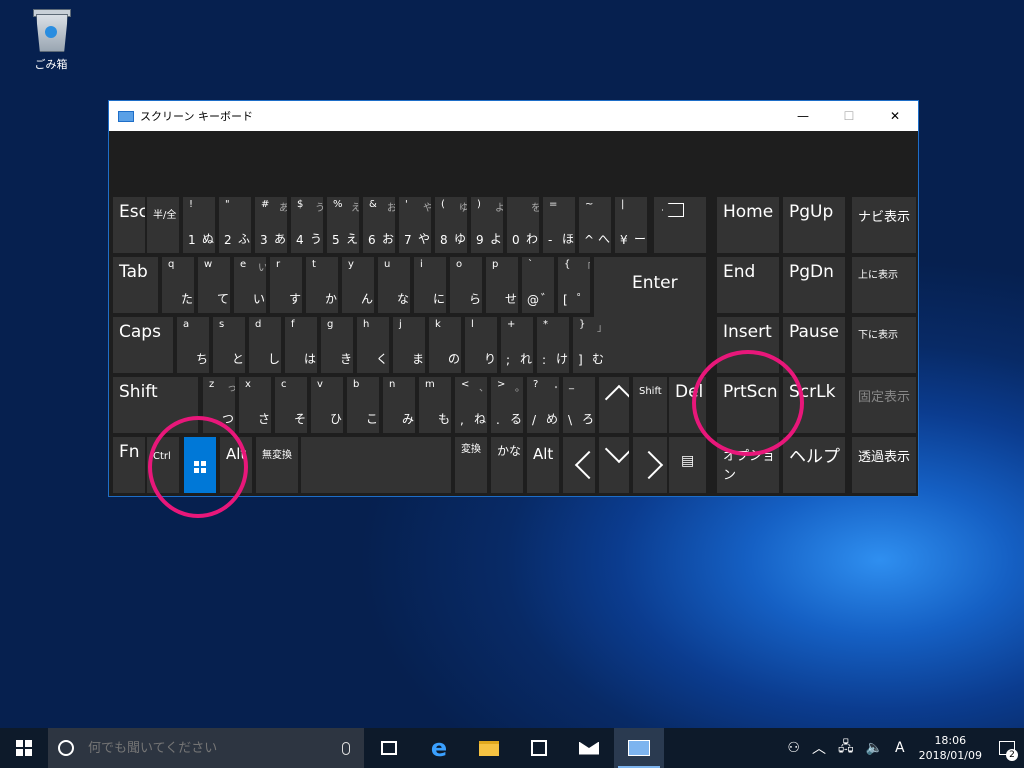 This screenshot has height=768, width=1024. Describe the element at coordinates (193, 345) in the screenshot. I see `key-row3-0: aち` at that location.